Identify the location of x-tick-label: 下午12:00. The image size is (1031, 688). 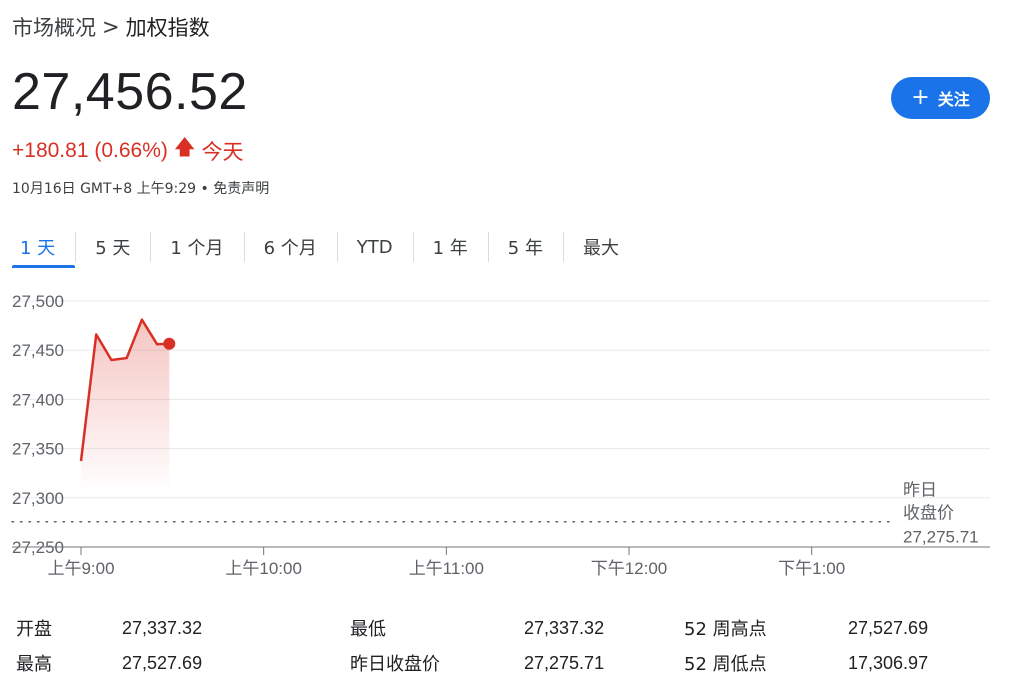
(629, 568).